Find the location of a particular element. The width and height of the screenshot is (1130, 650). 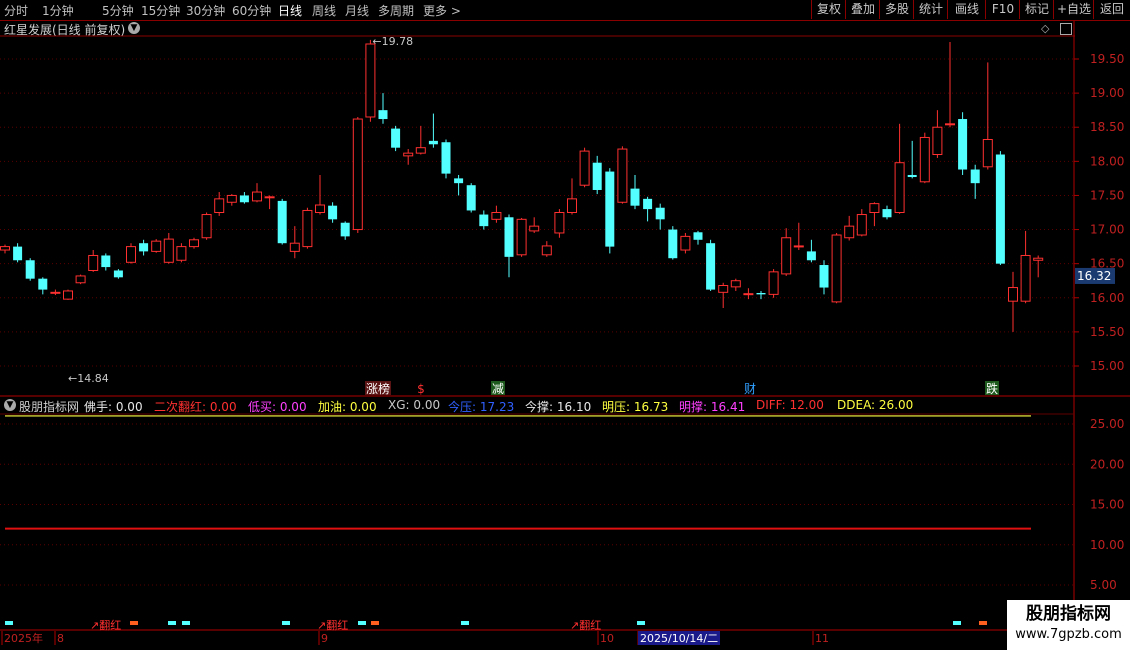

indicator-field: DDEA: 26.00 is located at coordinates (875, 405).